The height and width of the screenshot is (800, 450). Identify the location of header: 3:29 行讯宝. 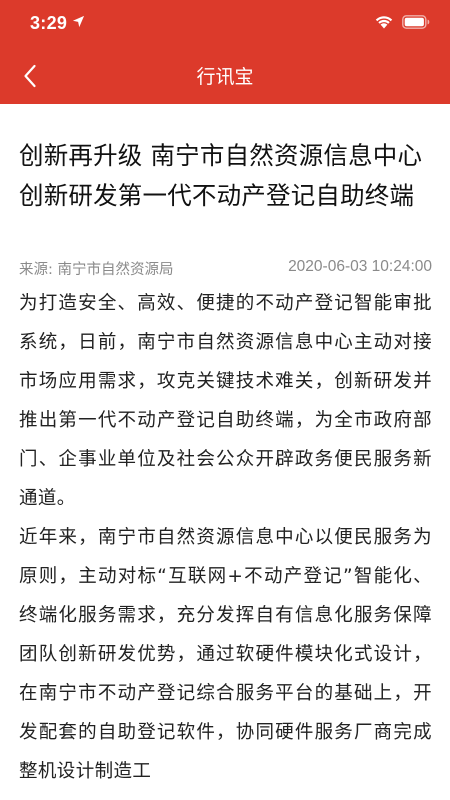
(225, 52).